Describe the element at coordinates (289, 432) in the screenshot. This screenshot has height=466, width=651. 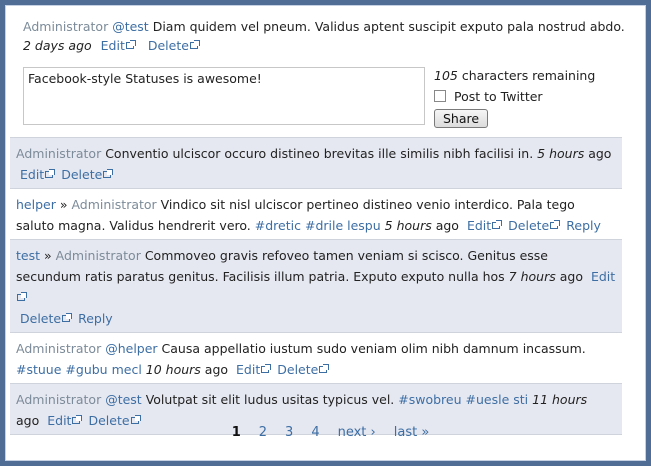
I see `pager-page-link: 3` at that location.